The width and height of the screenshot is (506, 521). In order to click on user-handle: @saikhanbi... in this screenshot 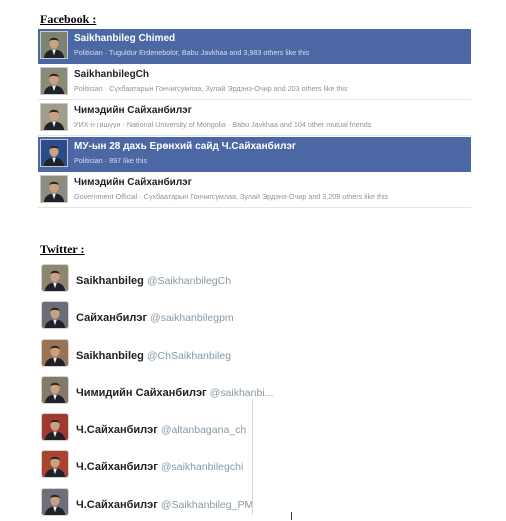, I will do `click(241, 392)`.